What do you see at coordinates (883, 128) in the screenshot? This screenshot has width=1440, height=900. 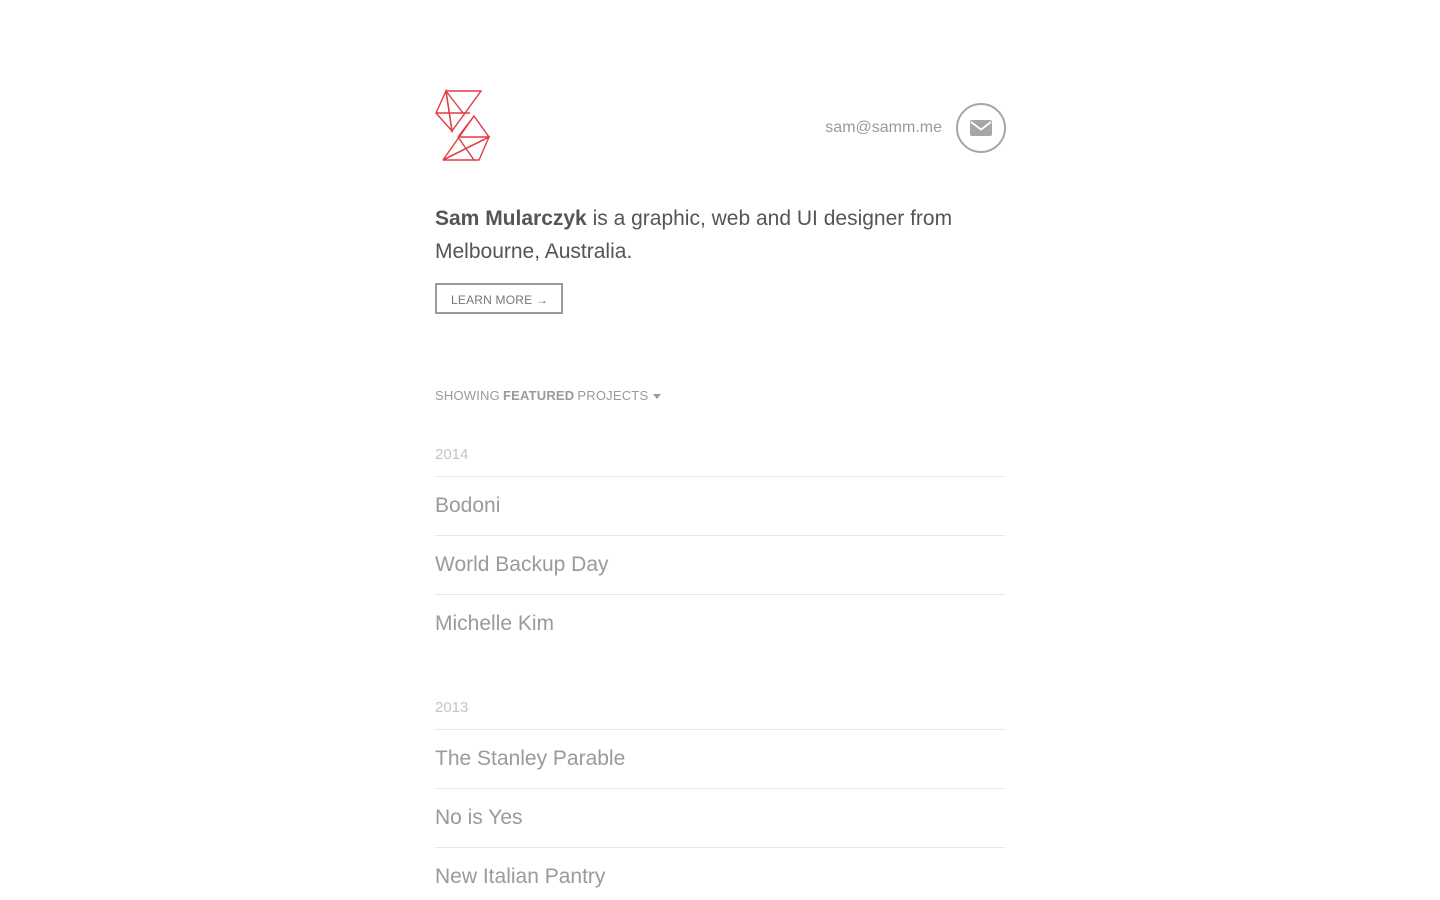 I see `contact-email: sam@samm.me` at bounding box center [883, 128].